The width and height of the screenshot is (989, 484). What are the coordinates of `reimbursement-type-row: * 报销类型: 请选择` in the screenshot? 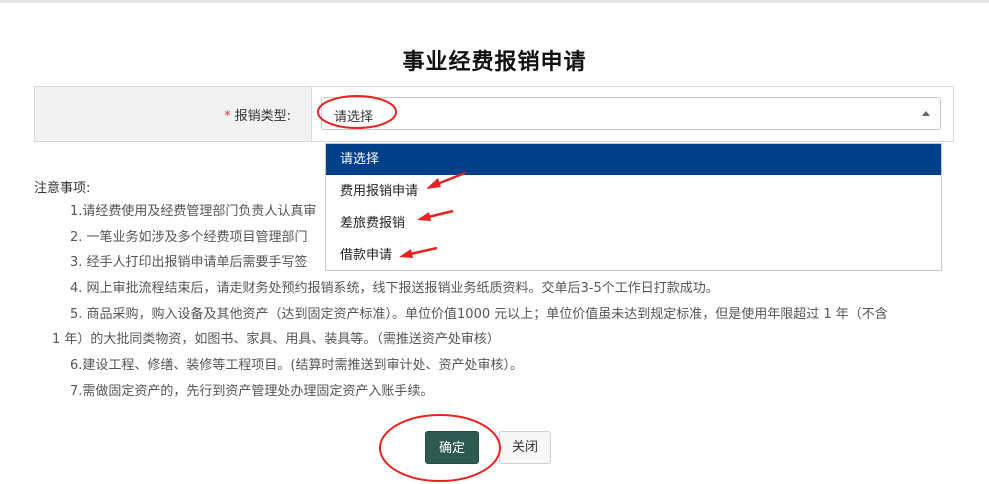 It's located at (494, 114).